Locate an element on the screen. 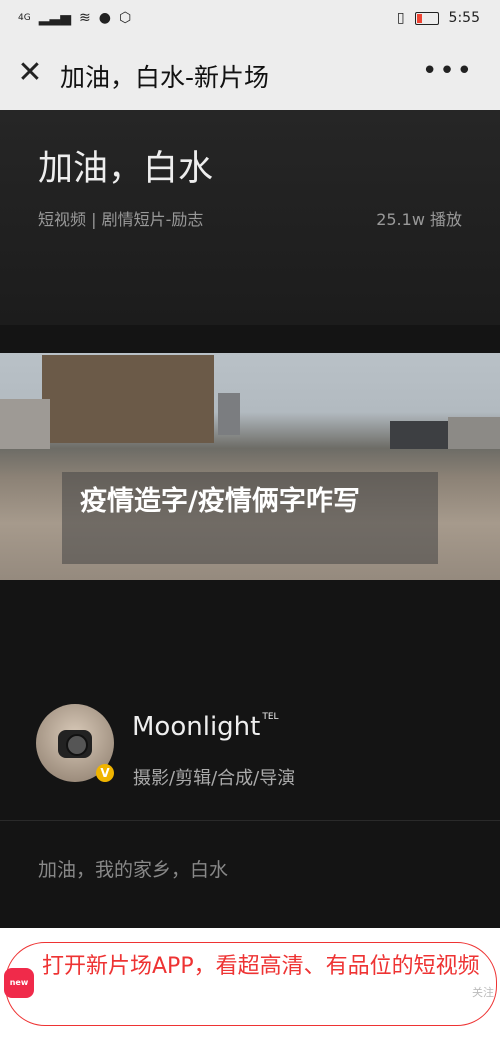  banner-brand: 关注 is located at coordinates (483, 992).